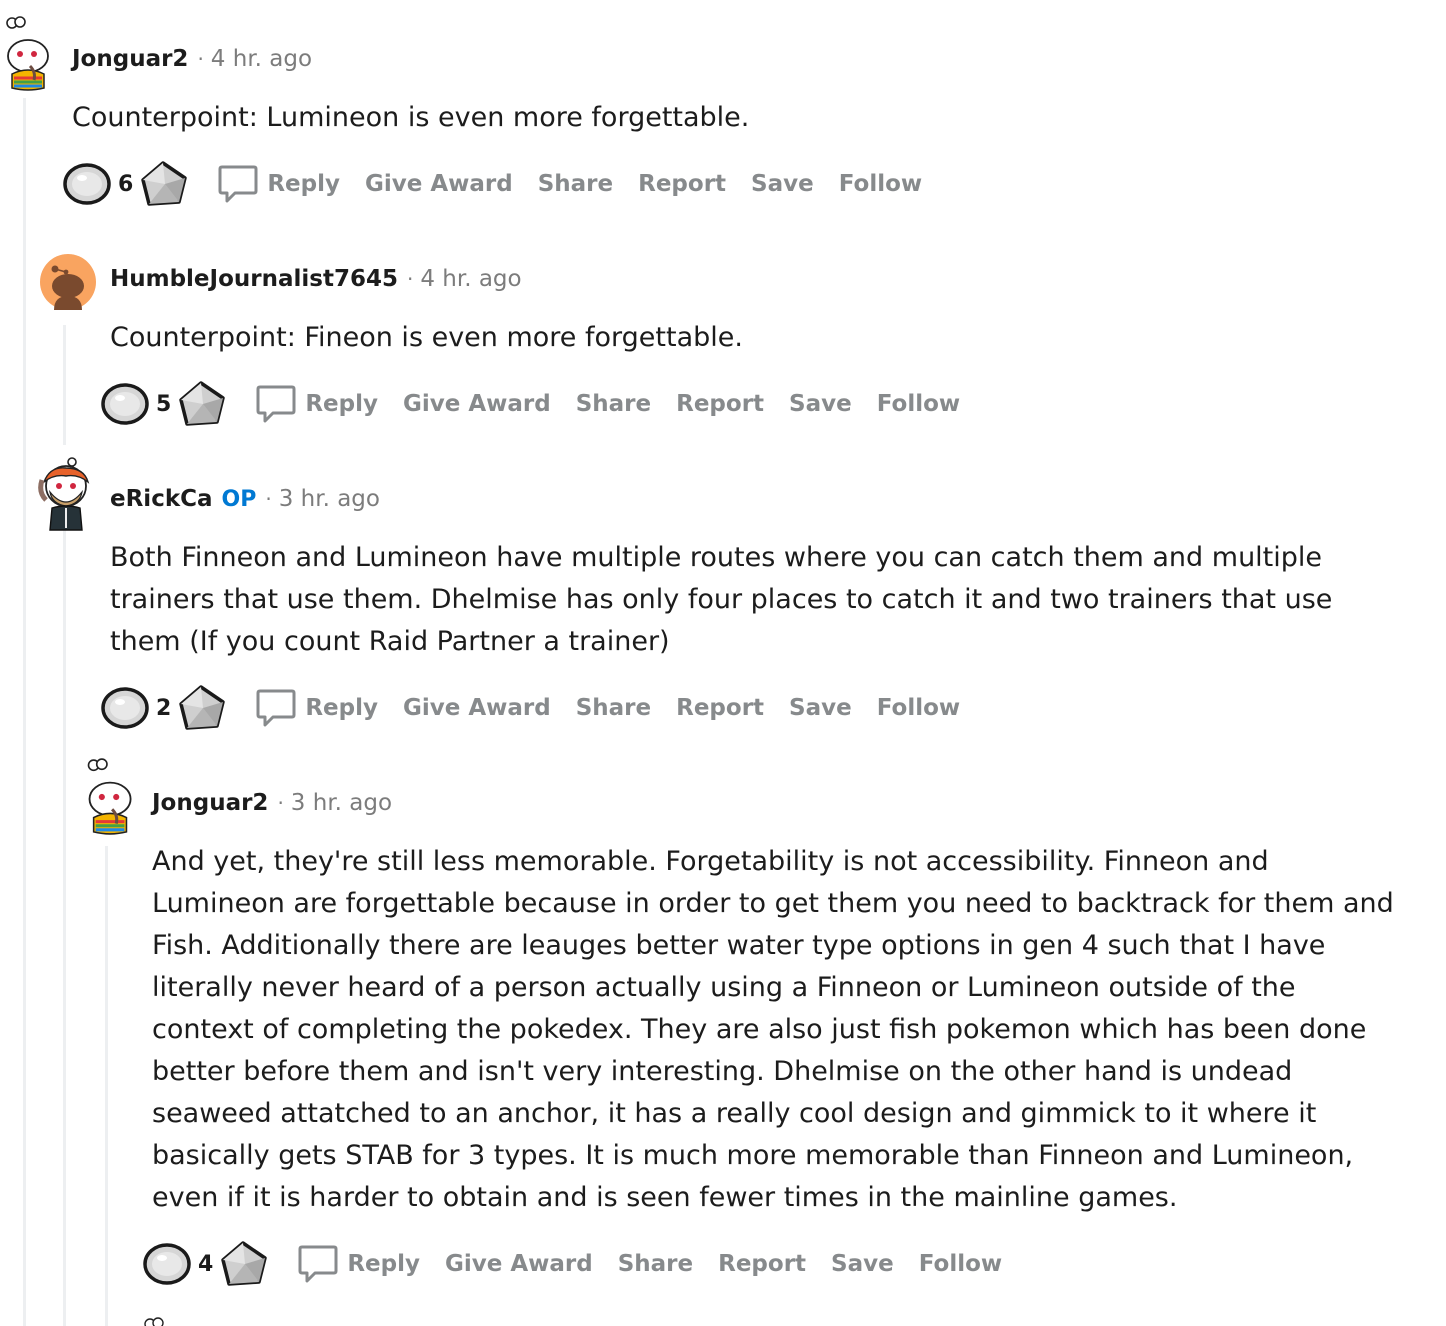  Describe the element at coordinates (239, 499) in the screenshot. I see `op-badge: OP` at that location.